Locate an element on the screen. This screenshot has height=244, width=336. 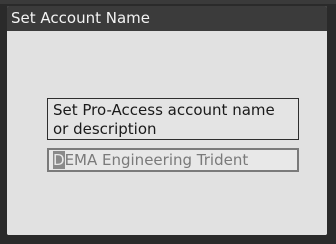
account-name-input: DEMA Engineering Trident is located at coordinates (173, 160).